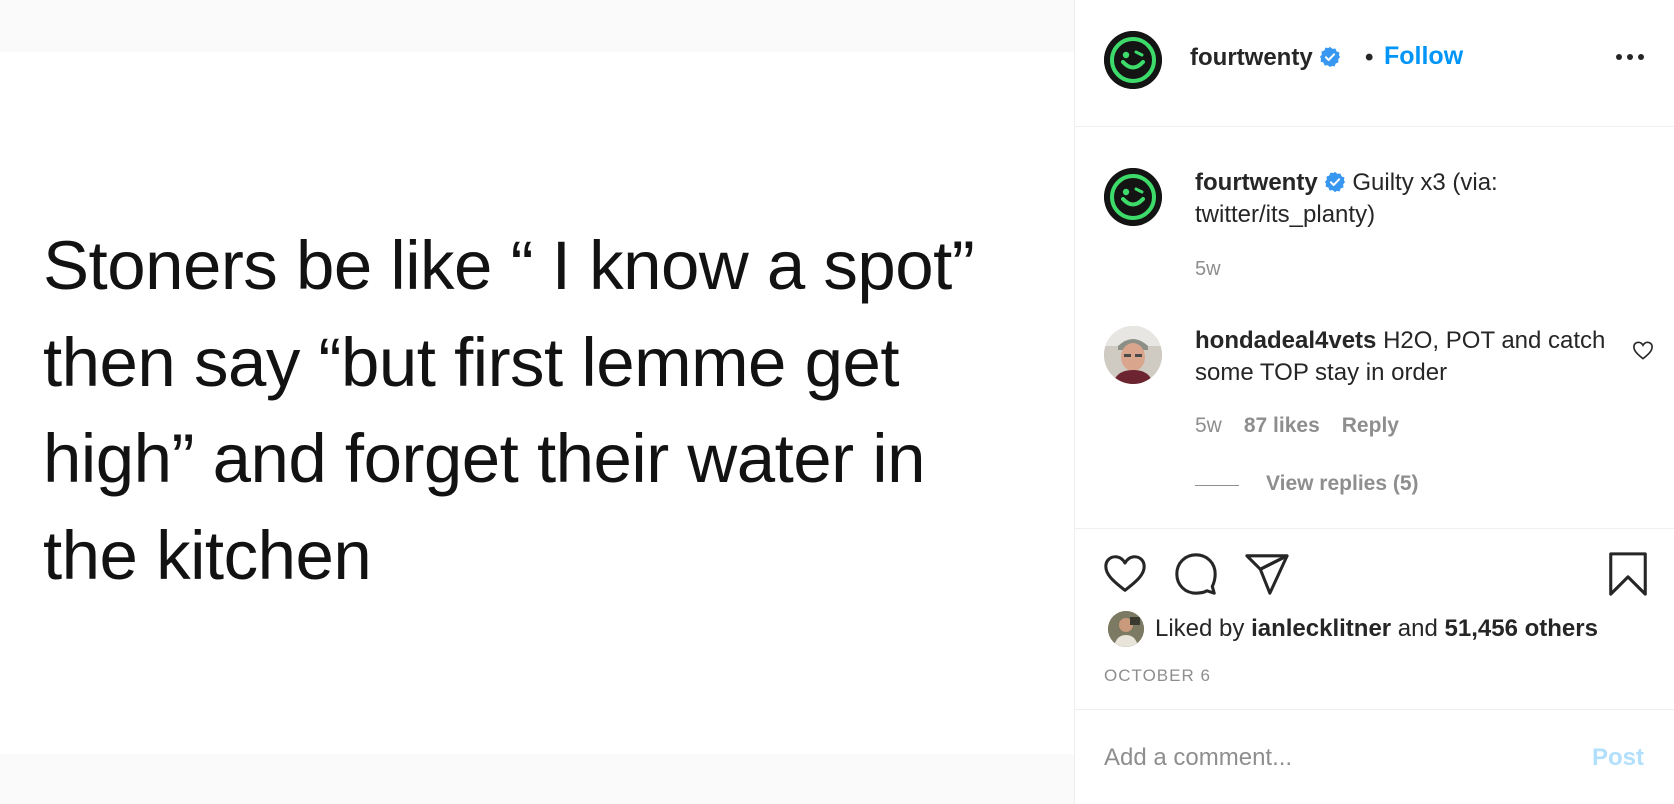  I want to click on heart-icon, so click(1125, 574).